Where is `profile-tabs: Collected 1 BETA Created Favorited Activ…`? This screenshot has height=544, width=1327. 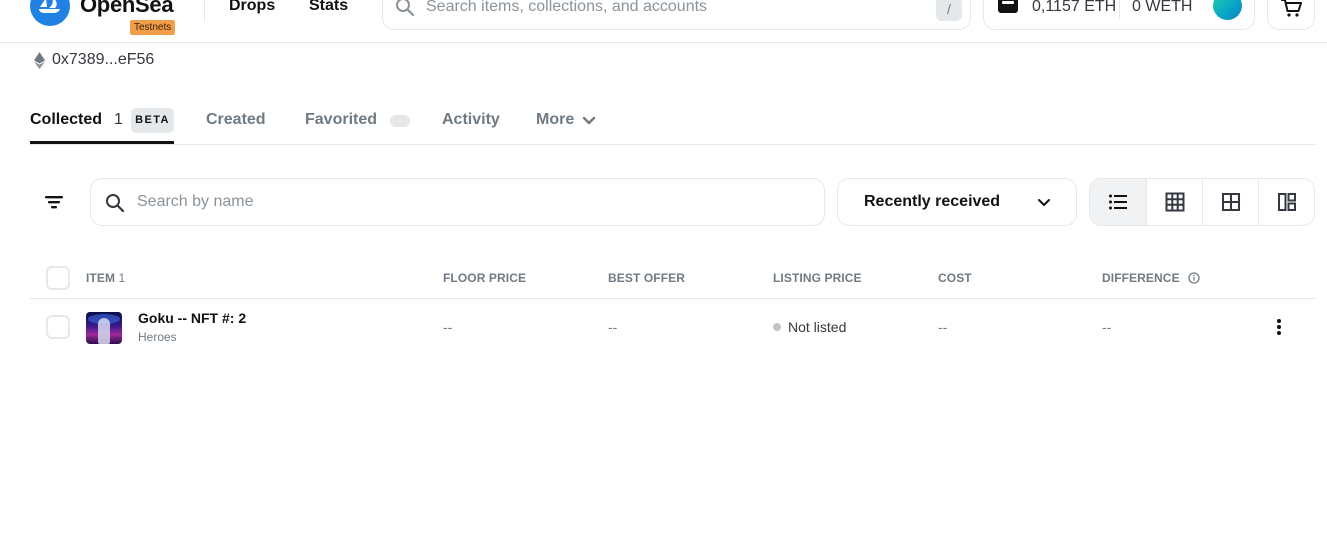
profile-tabs: Collected 1 BETA Created Favorited Activ… is located at coordinates (672, 126).